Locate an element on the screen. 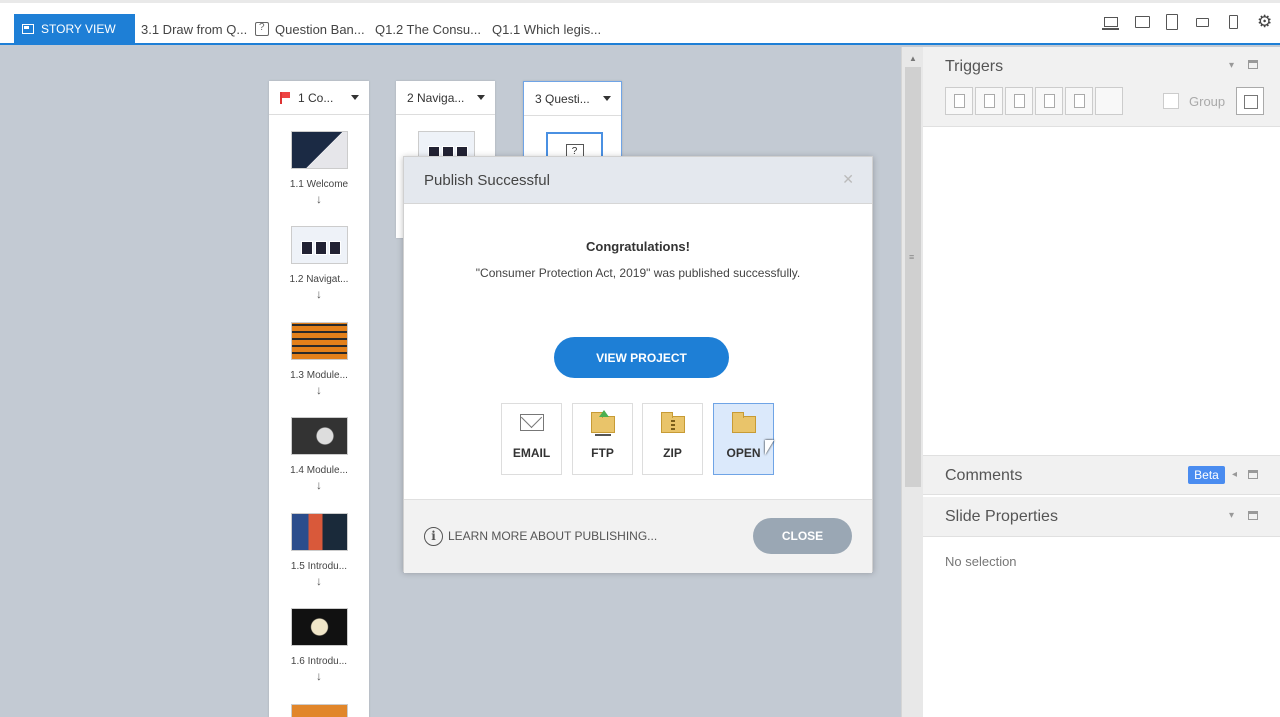 Image resolution: width=1280 pixels, height=717 pixels. copy-trigger-button is located at coordinates (1019, 101).